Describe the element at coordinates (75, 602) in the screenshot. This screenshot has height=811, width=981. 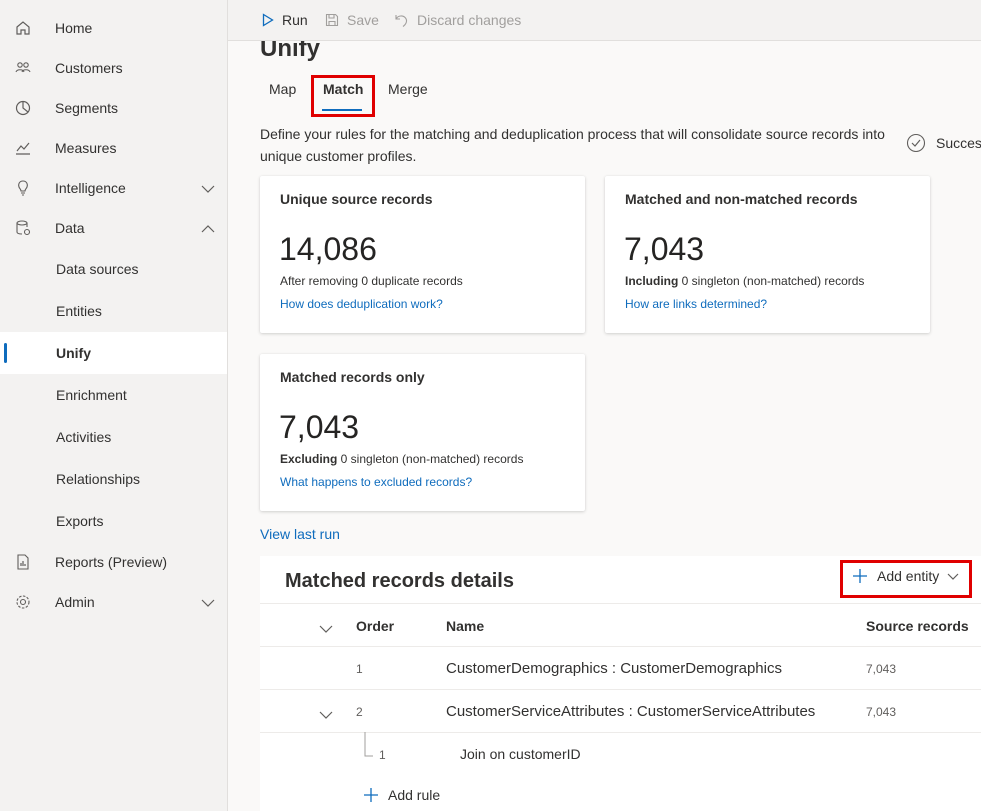
I see `nav-admin-label: Admin` at that location.